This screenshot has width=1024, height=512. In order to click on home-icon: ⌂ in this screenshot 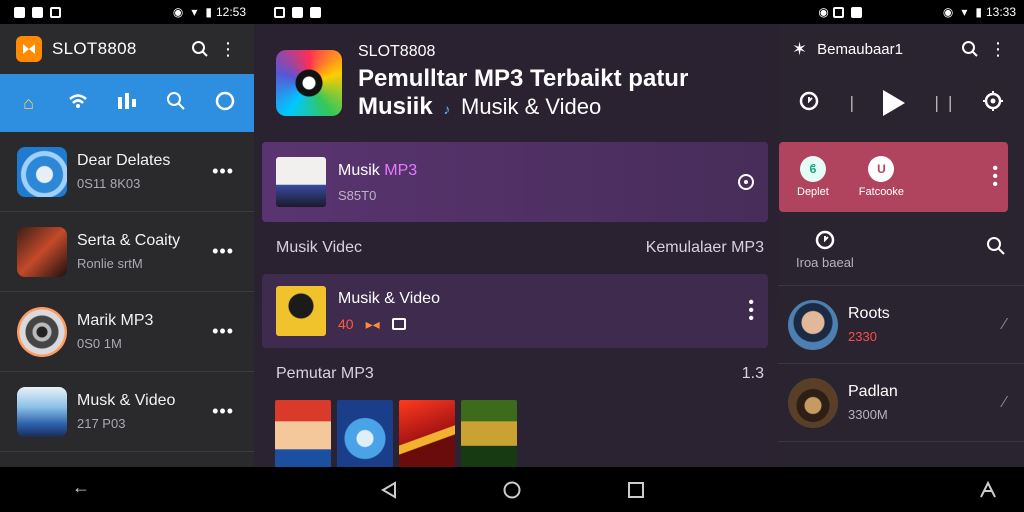, I will do `click(29, 102)`.